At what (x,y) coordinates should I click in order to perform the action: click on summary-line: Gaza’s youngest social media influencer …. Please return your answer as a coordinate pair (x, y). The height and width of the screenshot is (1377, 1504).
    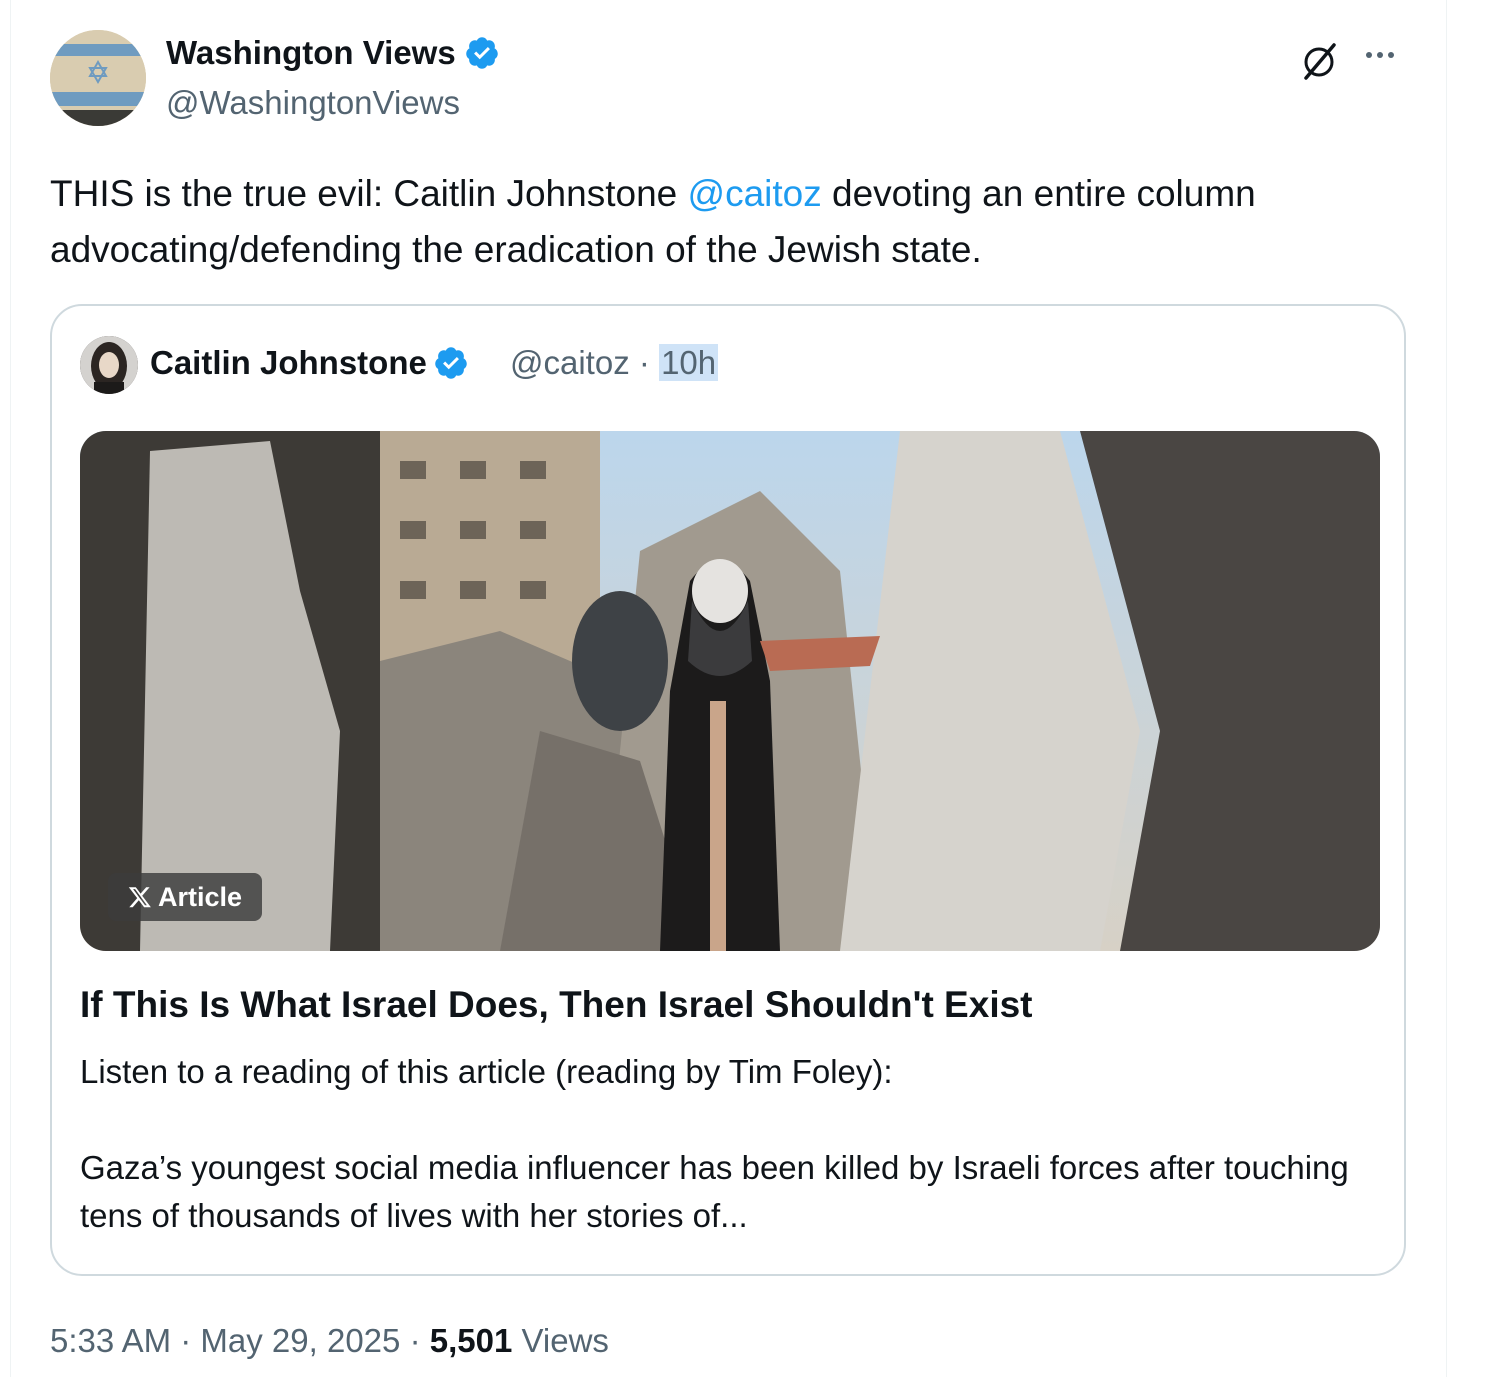
    Looking at the image, I should click on (714, 1191).